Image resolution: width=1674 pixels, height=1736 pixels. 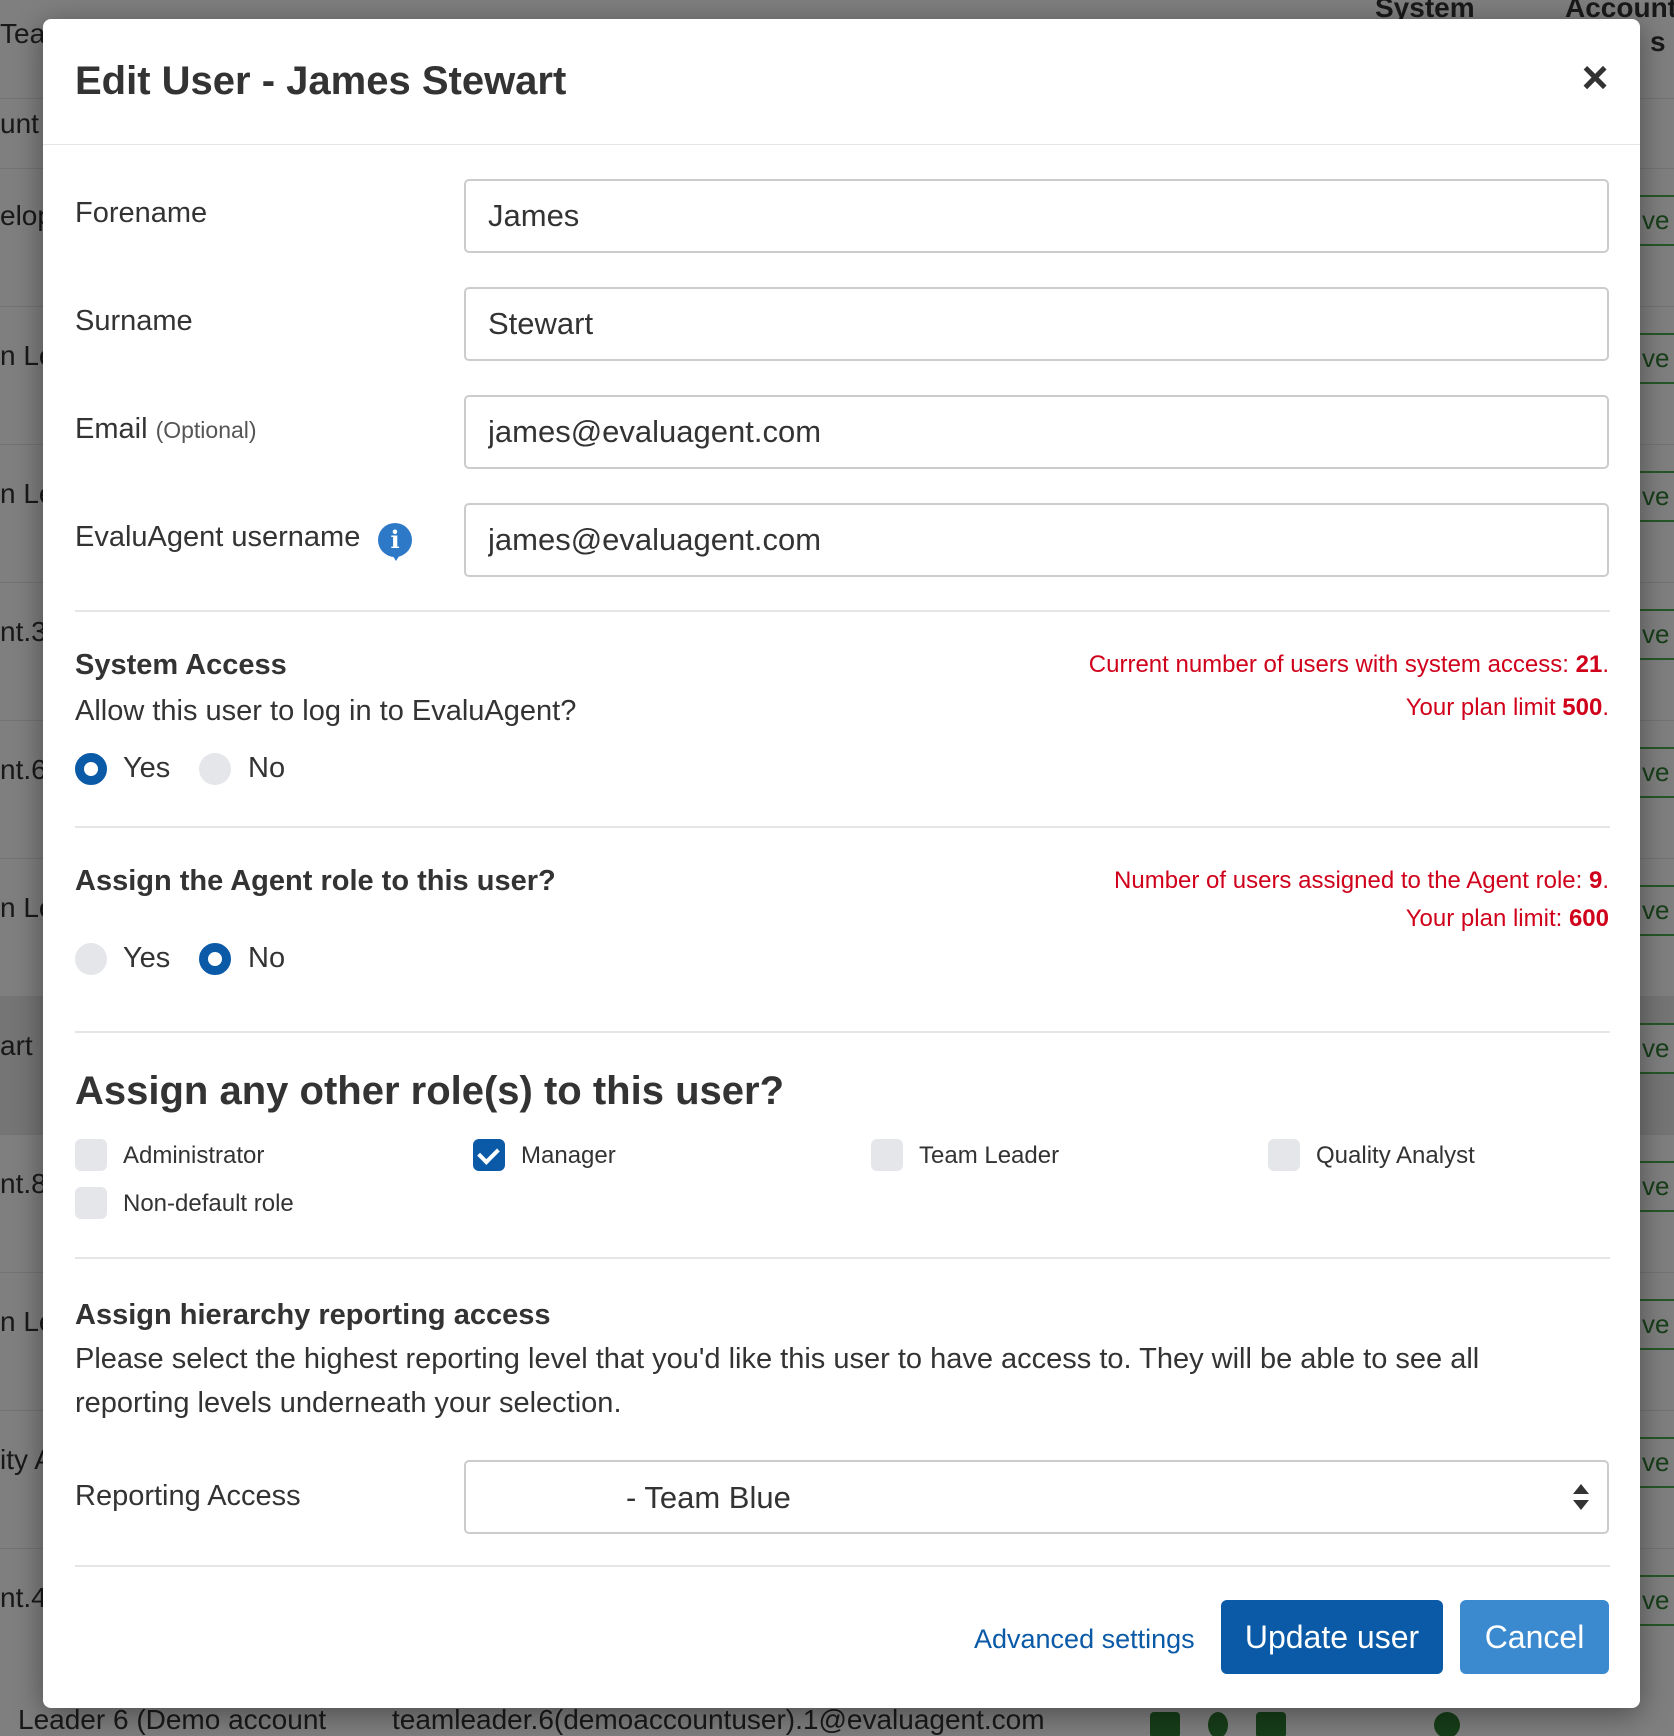 What do you see at coordinates (568, 1156) in the screenshot?
I see `role-manager-label: Manager` at bounding box center [568, 1156].